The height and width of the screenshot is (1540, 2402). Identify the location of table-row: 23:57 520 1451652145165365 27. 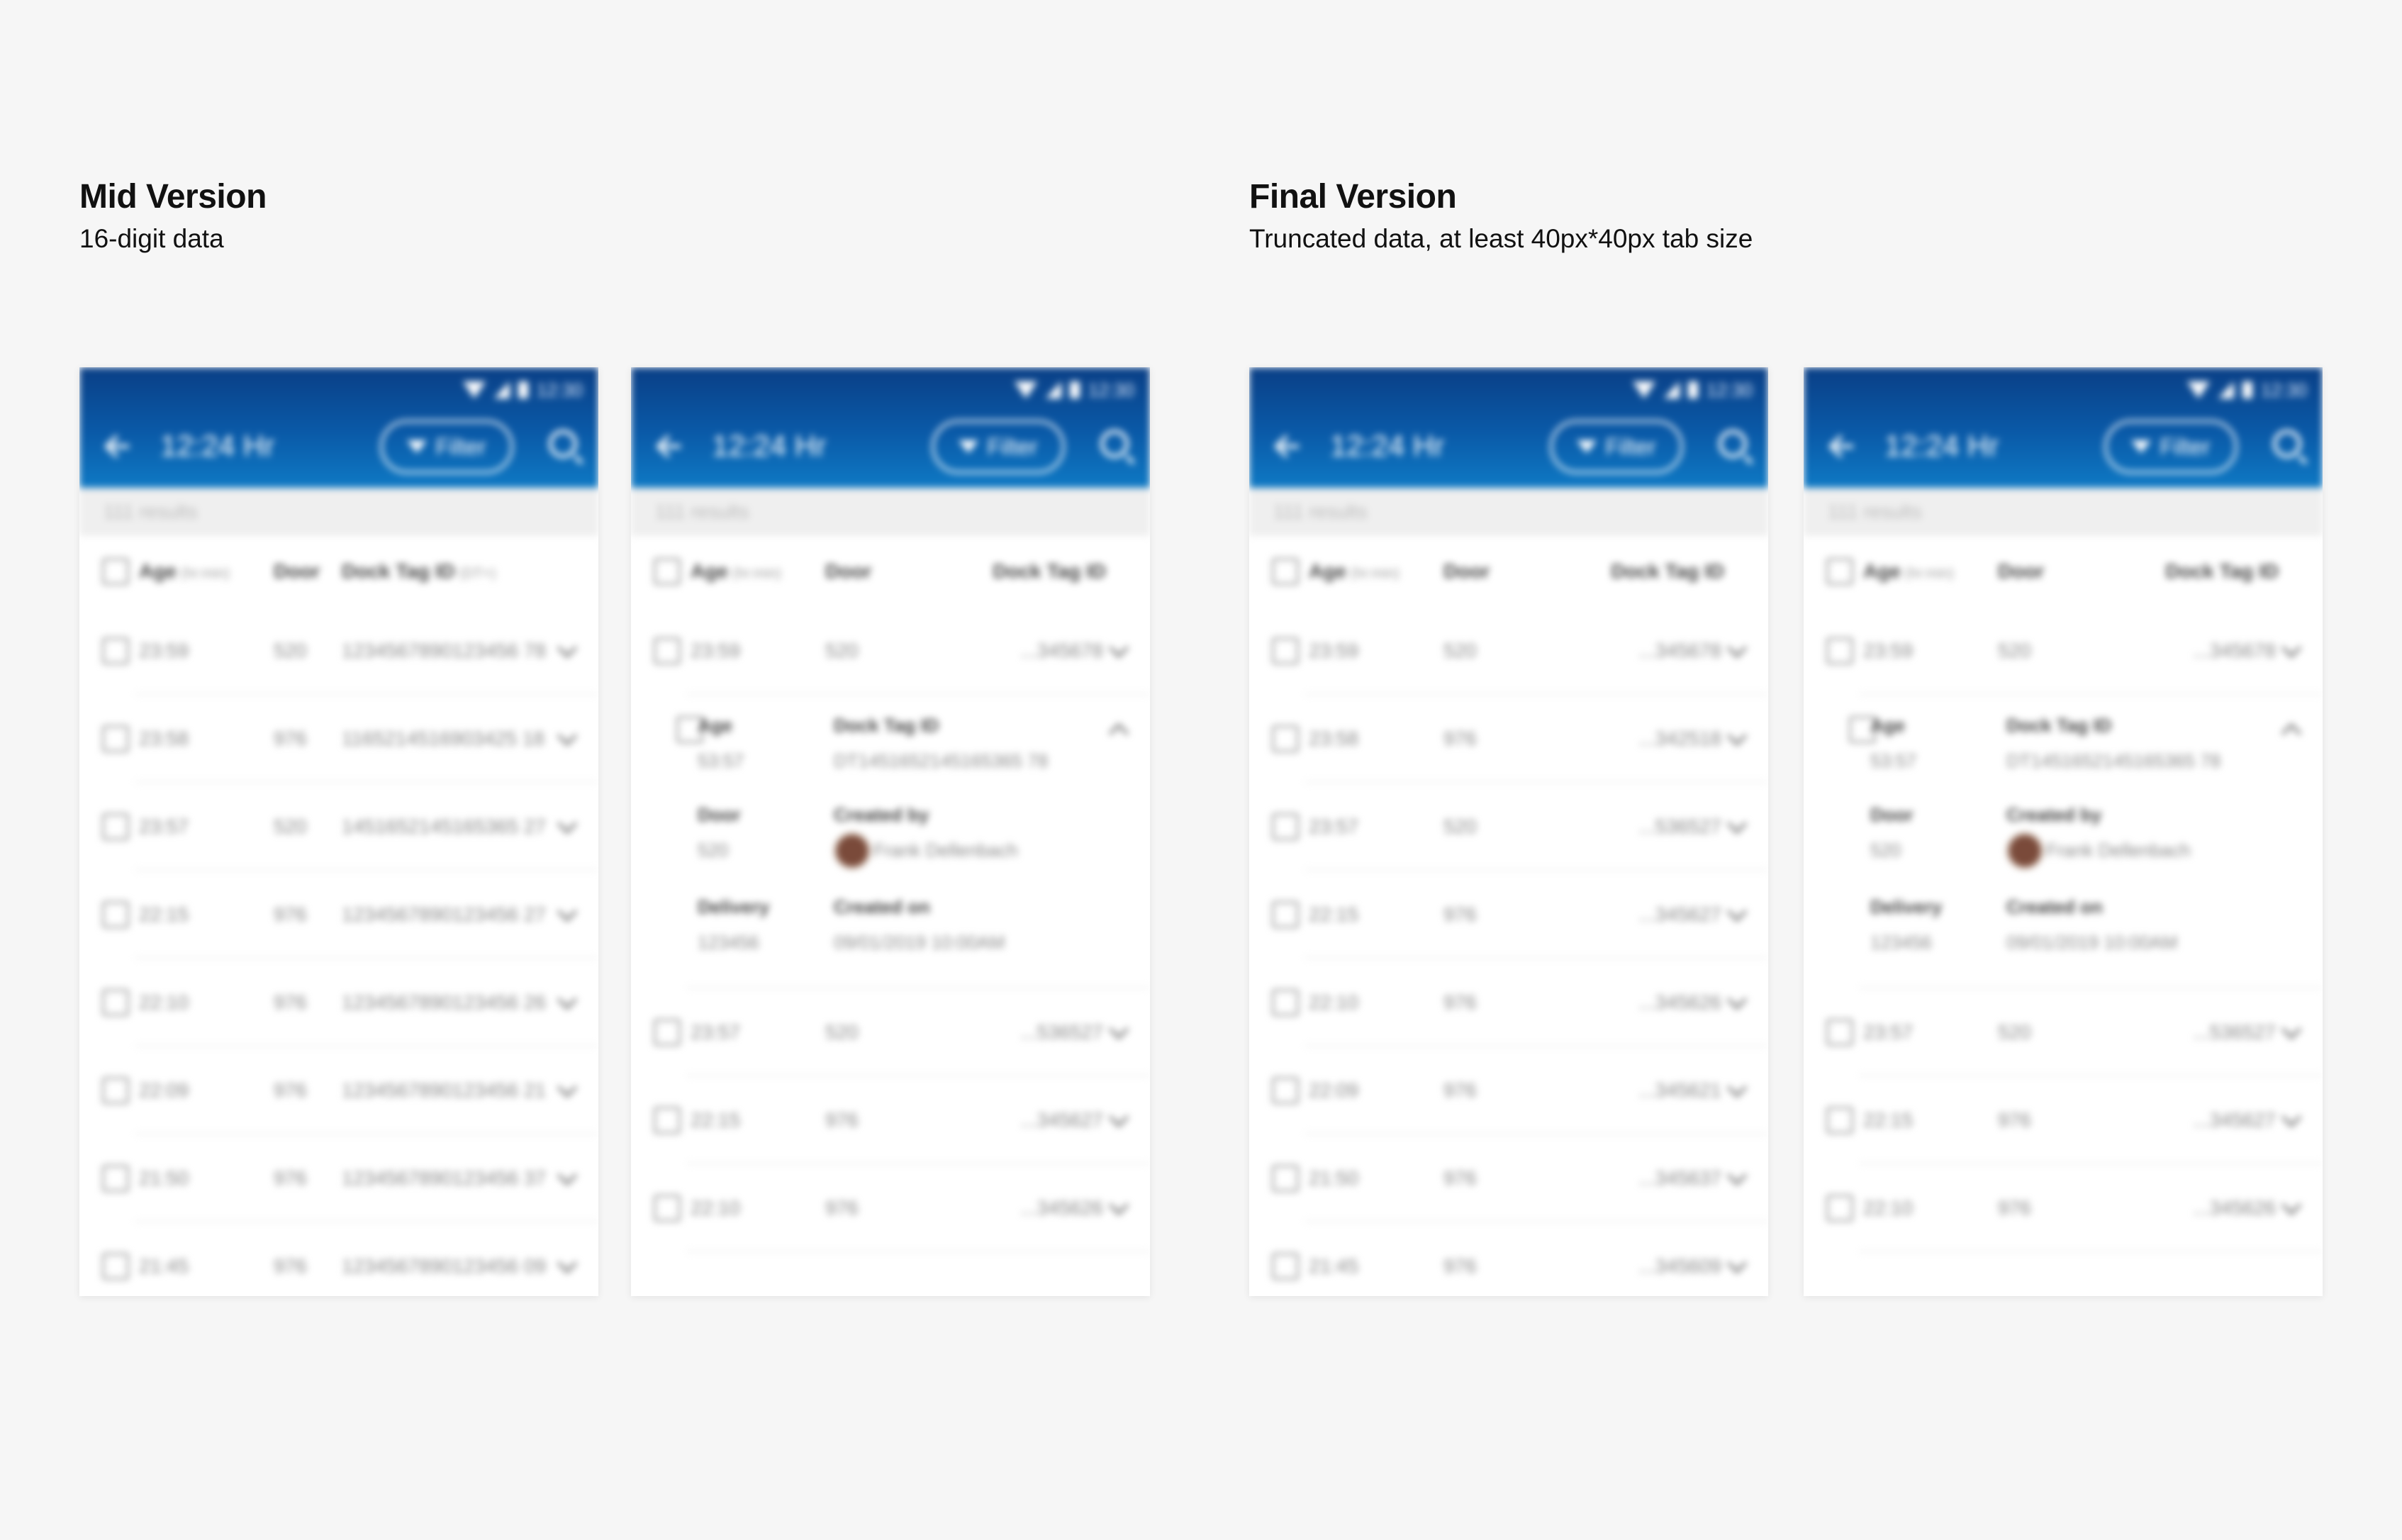
(339, 827).